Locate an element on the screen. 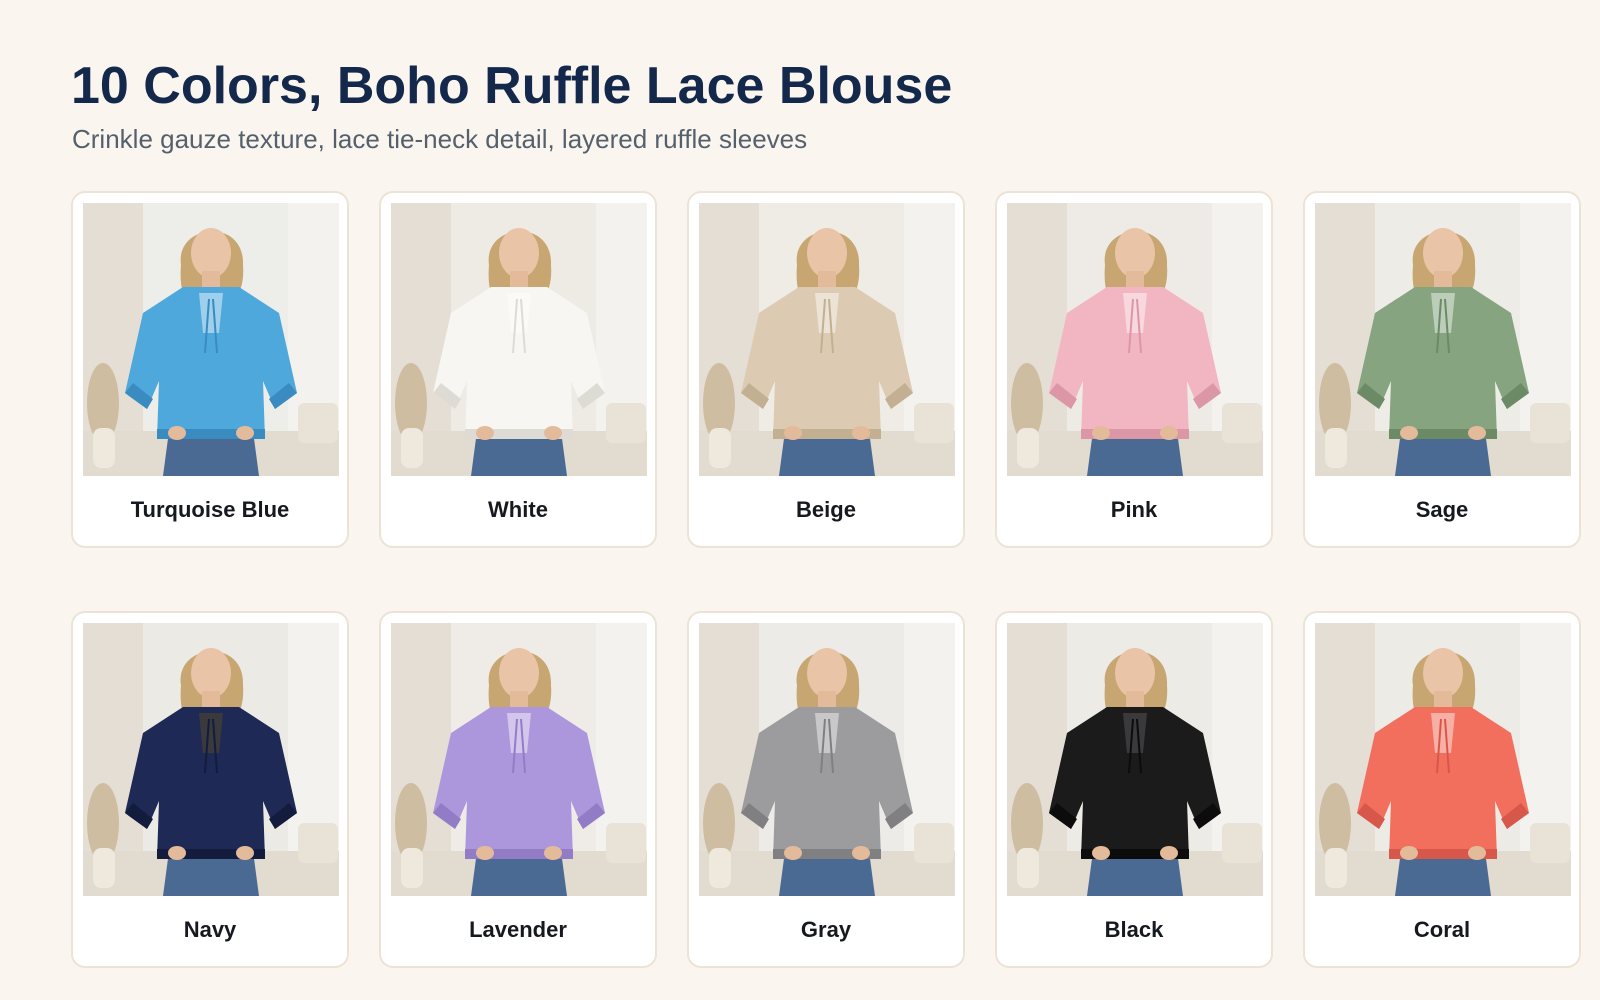  color-label: Beige is located at coordinates (826, 509).